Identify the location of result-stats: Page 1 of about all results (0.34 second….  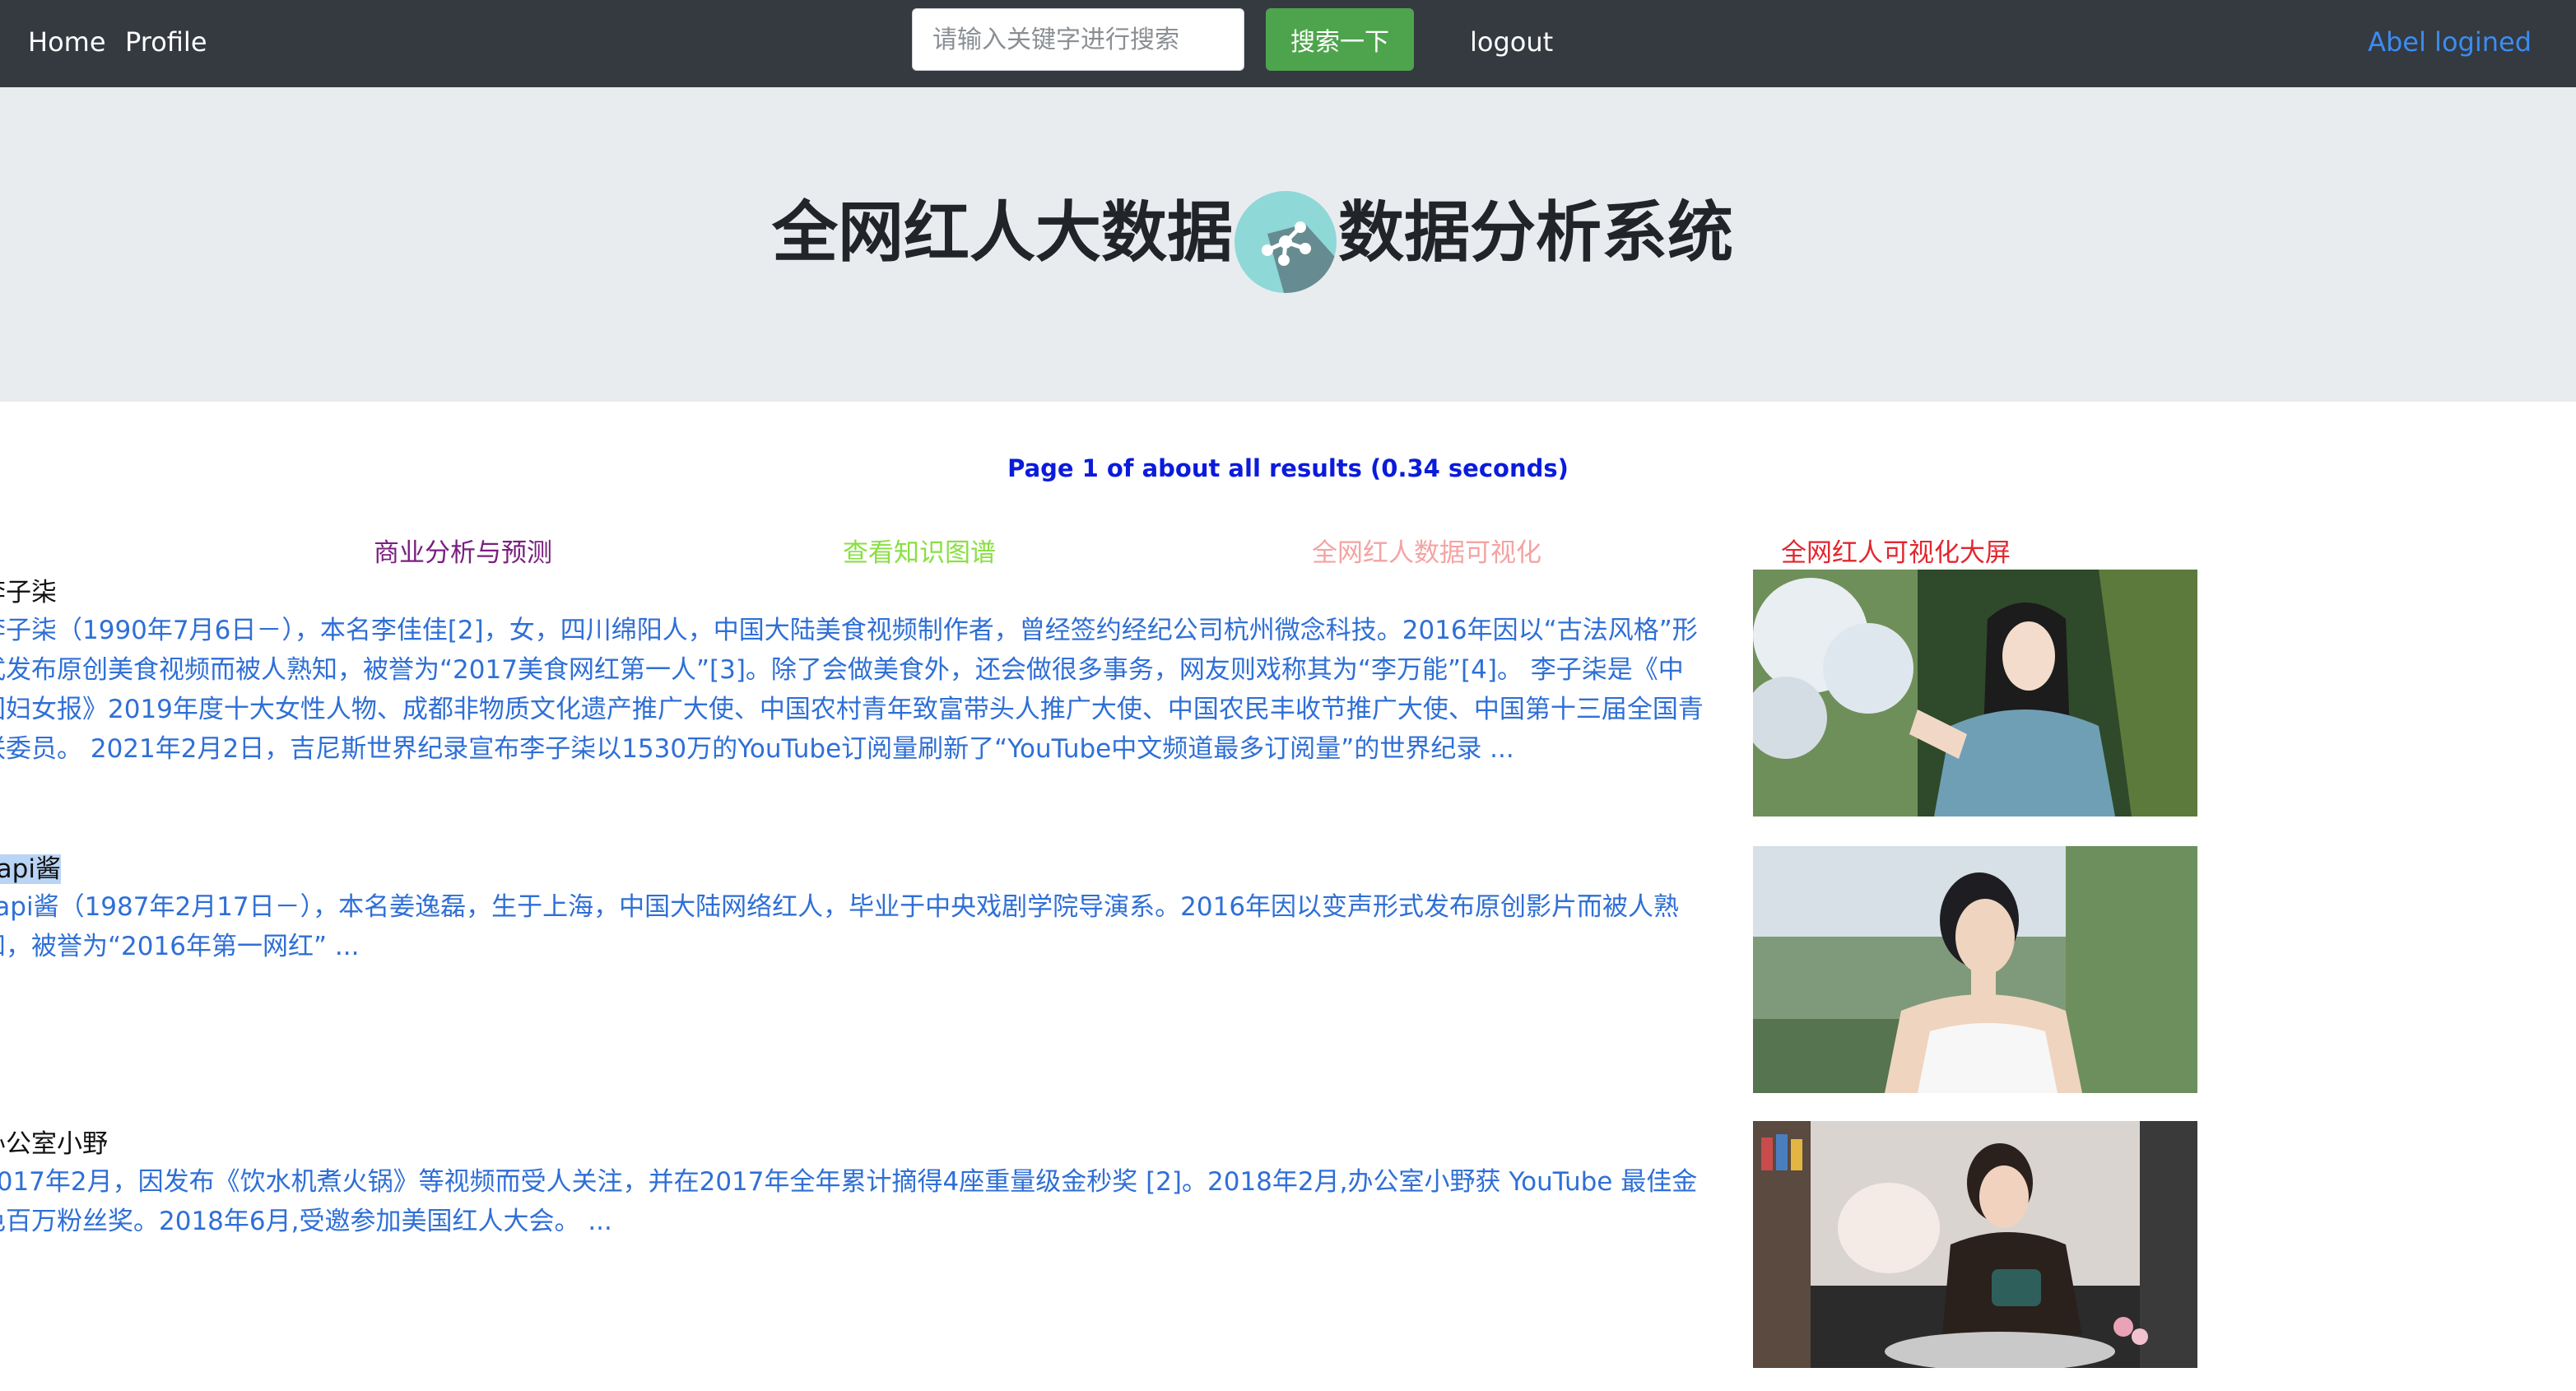
(1288, 468).